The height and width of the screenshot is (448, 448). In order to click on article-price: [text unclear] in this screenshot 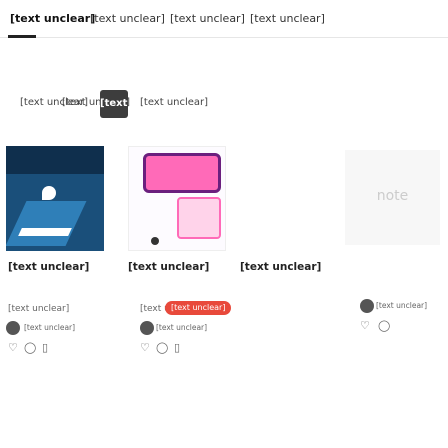, I will do `click(39, 309)`.